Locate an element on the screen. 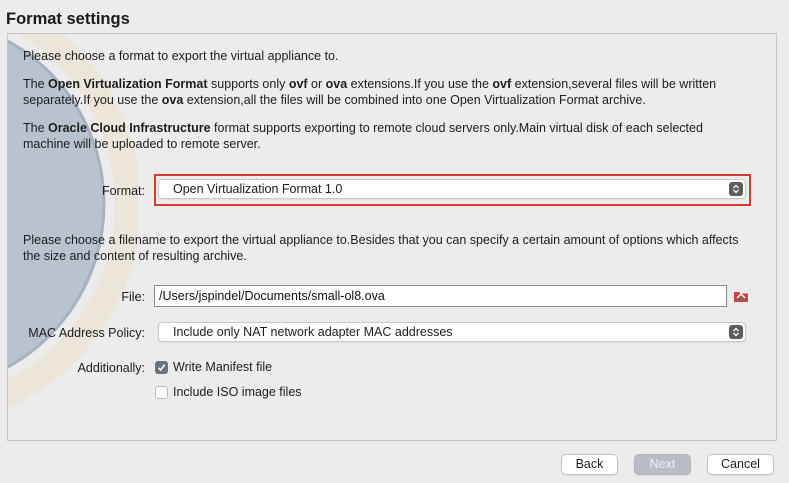 Image resolution: width=789 pixels, height=483 pixels. additionally-label: Additionally: is located at coordinates (111, 368).